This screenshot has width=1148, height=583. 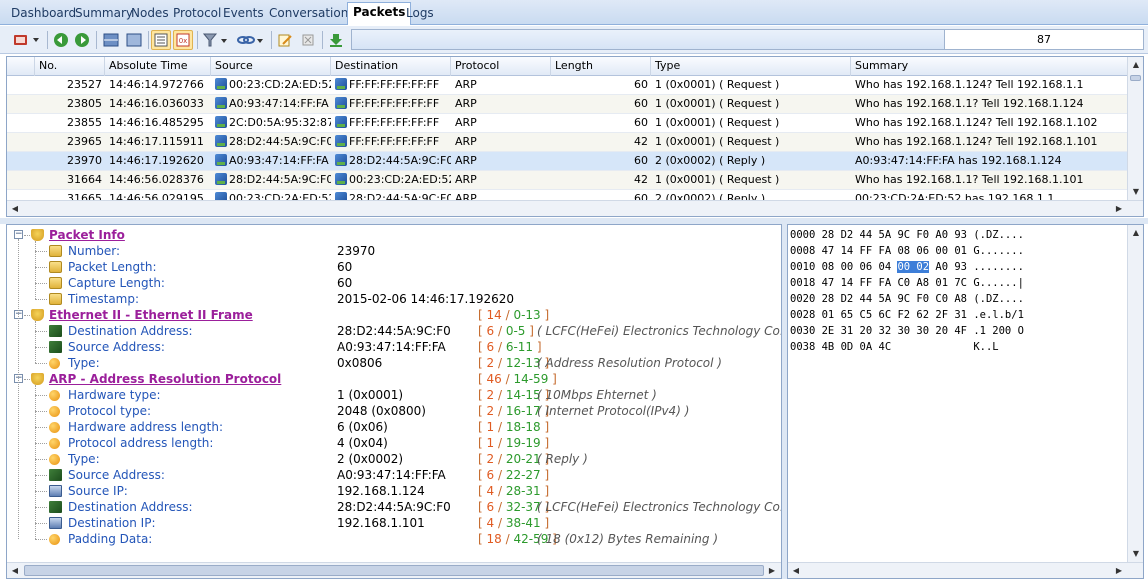 I want to click on hex-text: 0030 2E 31 20 32 30 30 20 4F .1 200 O, so click(x=907, y=331).